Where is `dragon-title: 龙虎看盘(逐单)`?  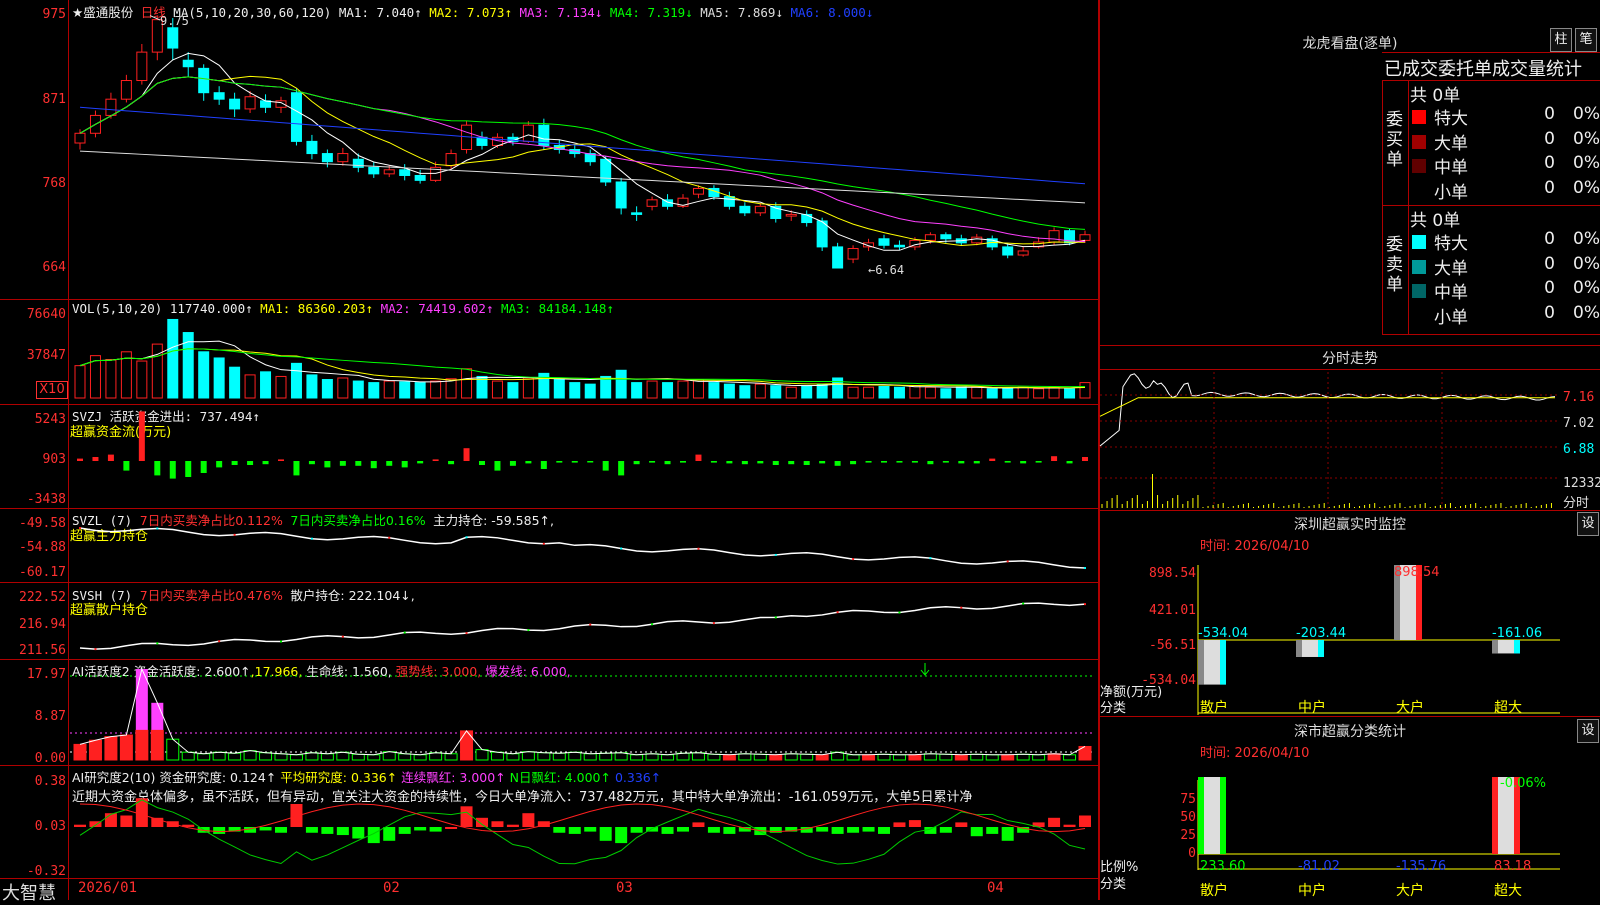 dragon-title: 龙虎看盘(逐单) is located at coordinates (1350, 44).